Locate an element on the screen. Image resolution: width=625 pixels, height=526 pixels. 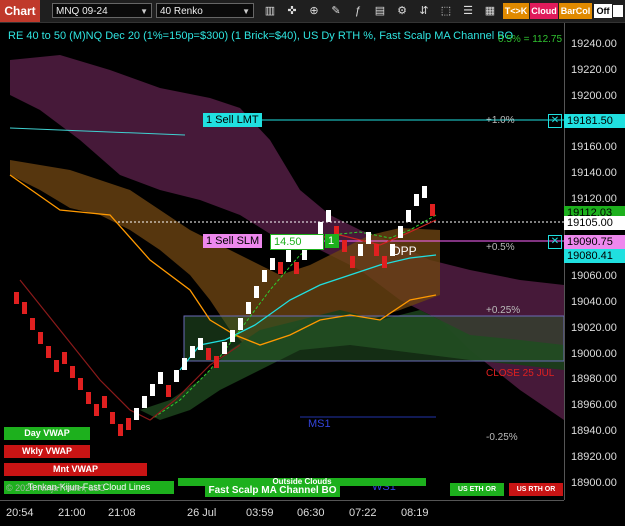
properties-icon: ▤ is located at coordinates (380, 11).